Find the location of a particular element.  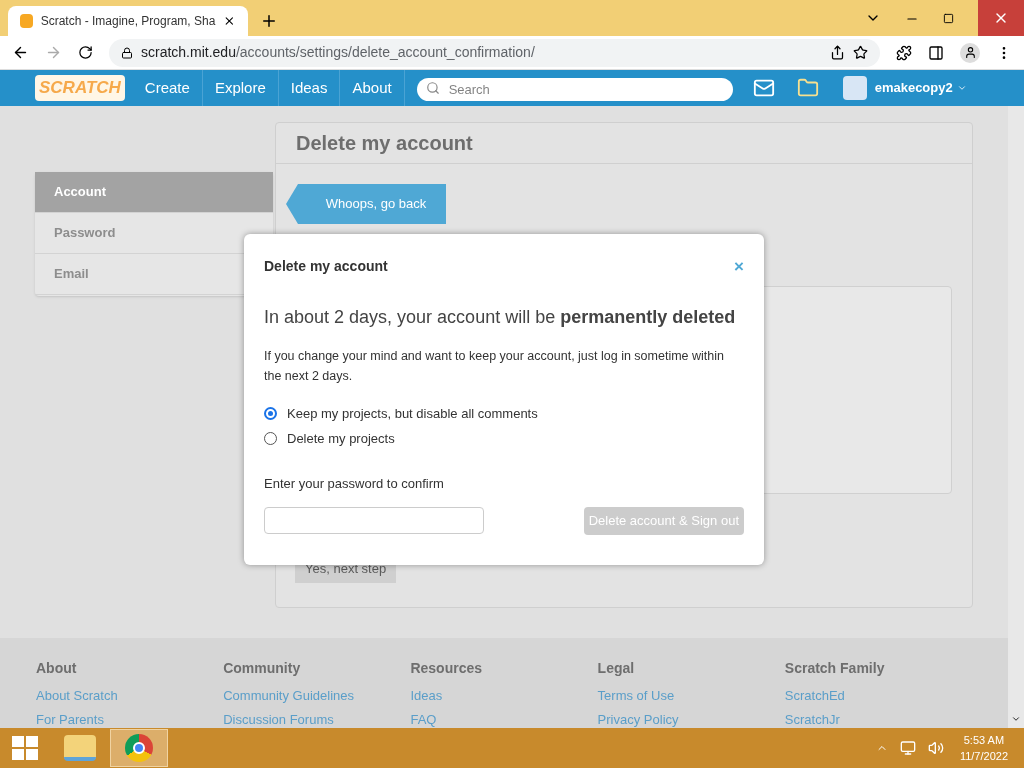

footer-heading: Legal is located at coordinates (616, 668).